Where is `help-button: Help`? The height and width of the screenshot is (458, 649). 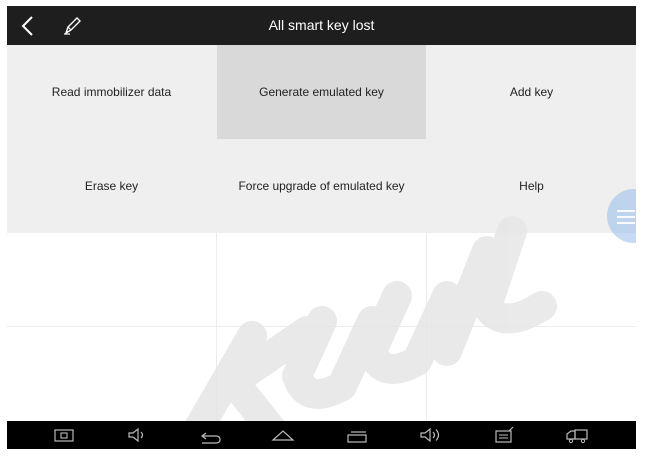
help-button: Help is located at coordinates (531, 186).